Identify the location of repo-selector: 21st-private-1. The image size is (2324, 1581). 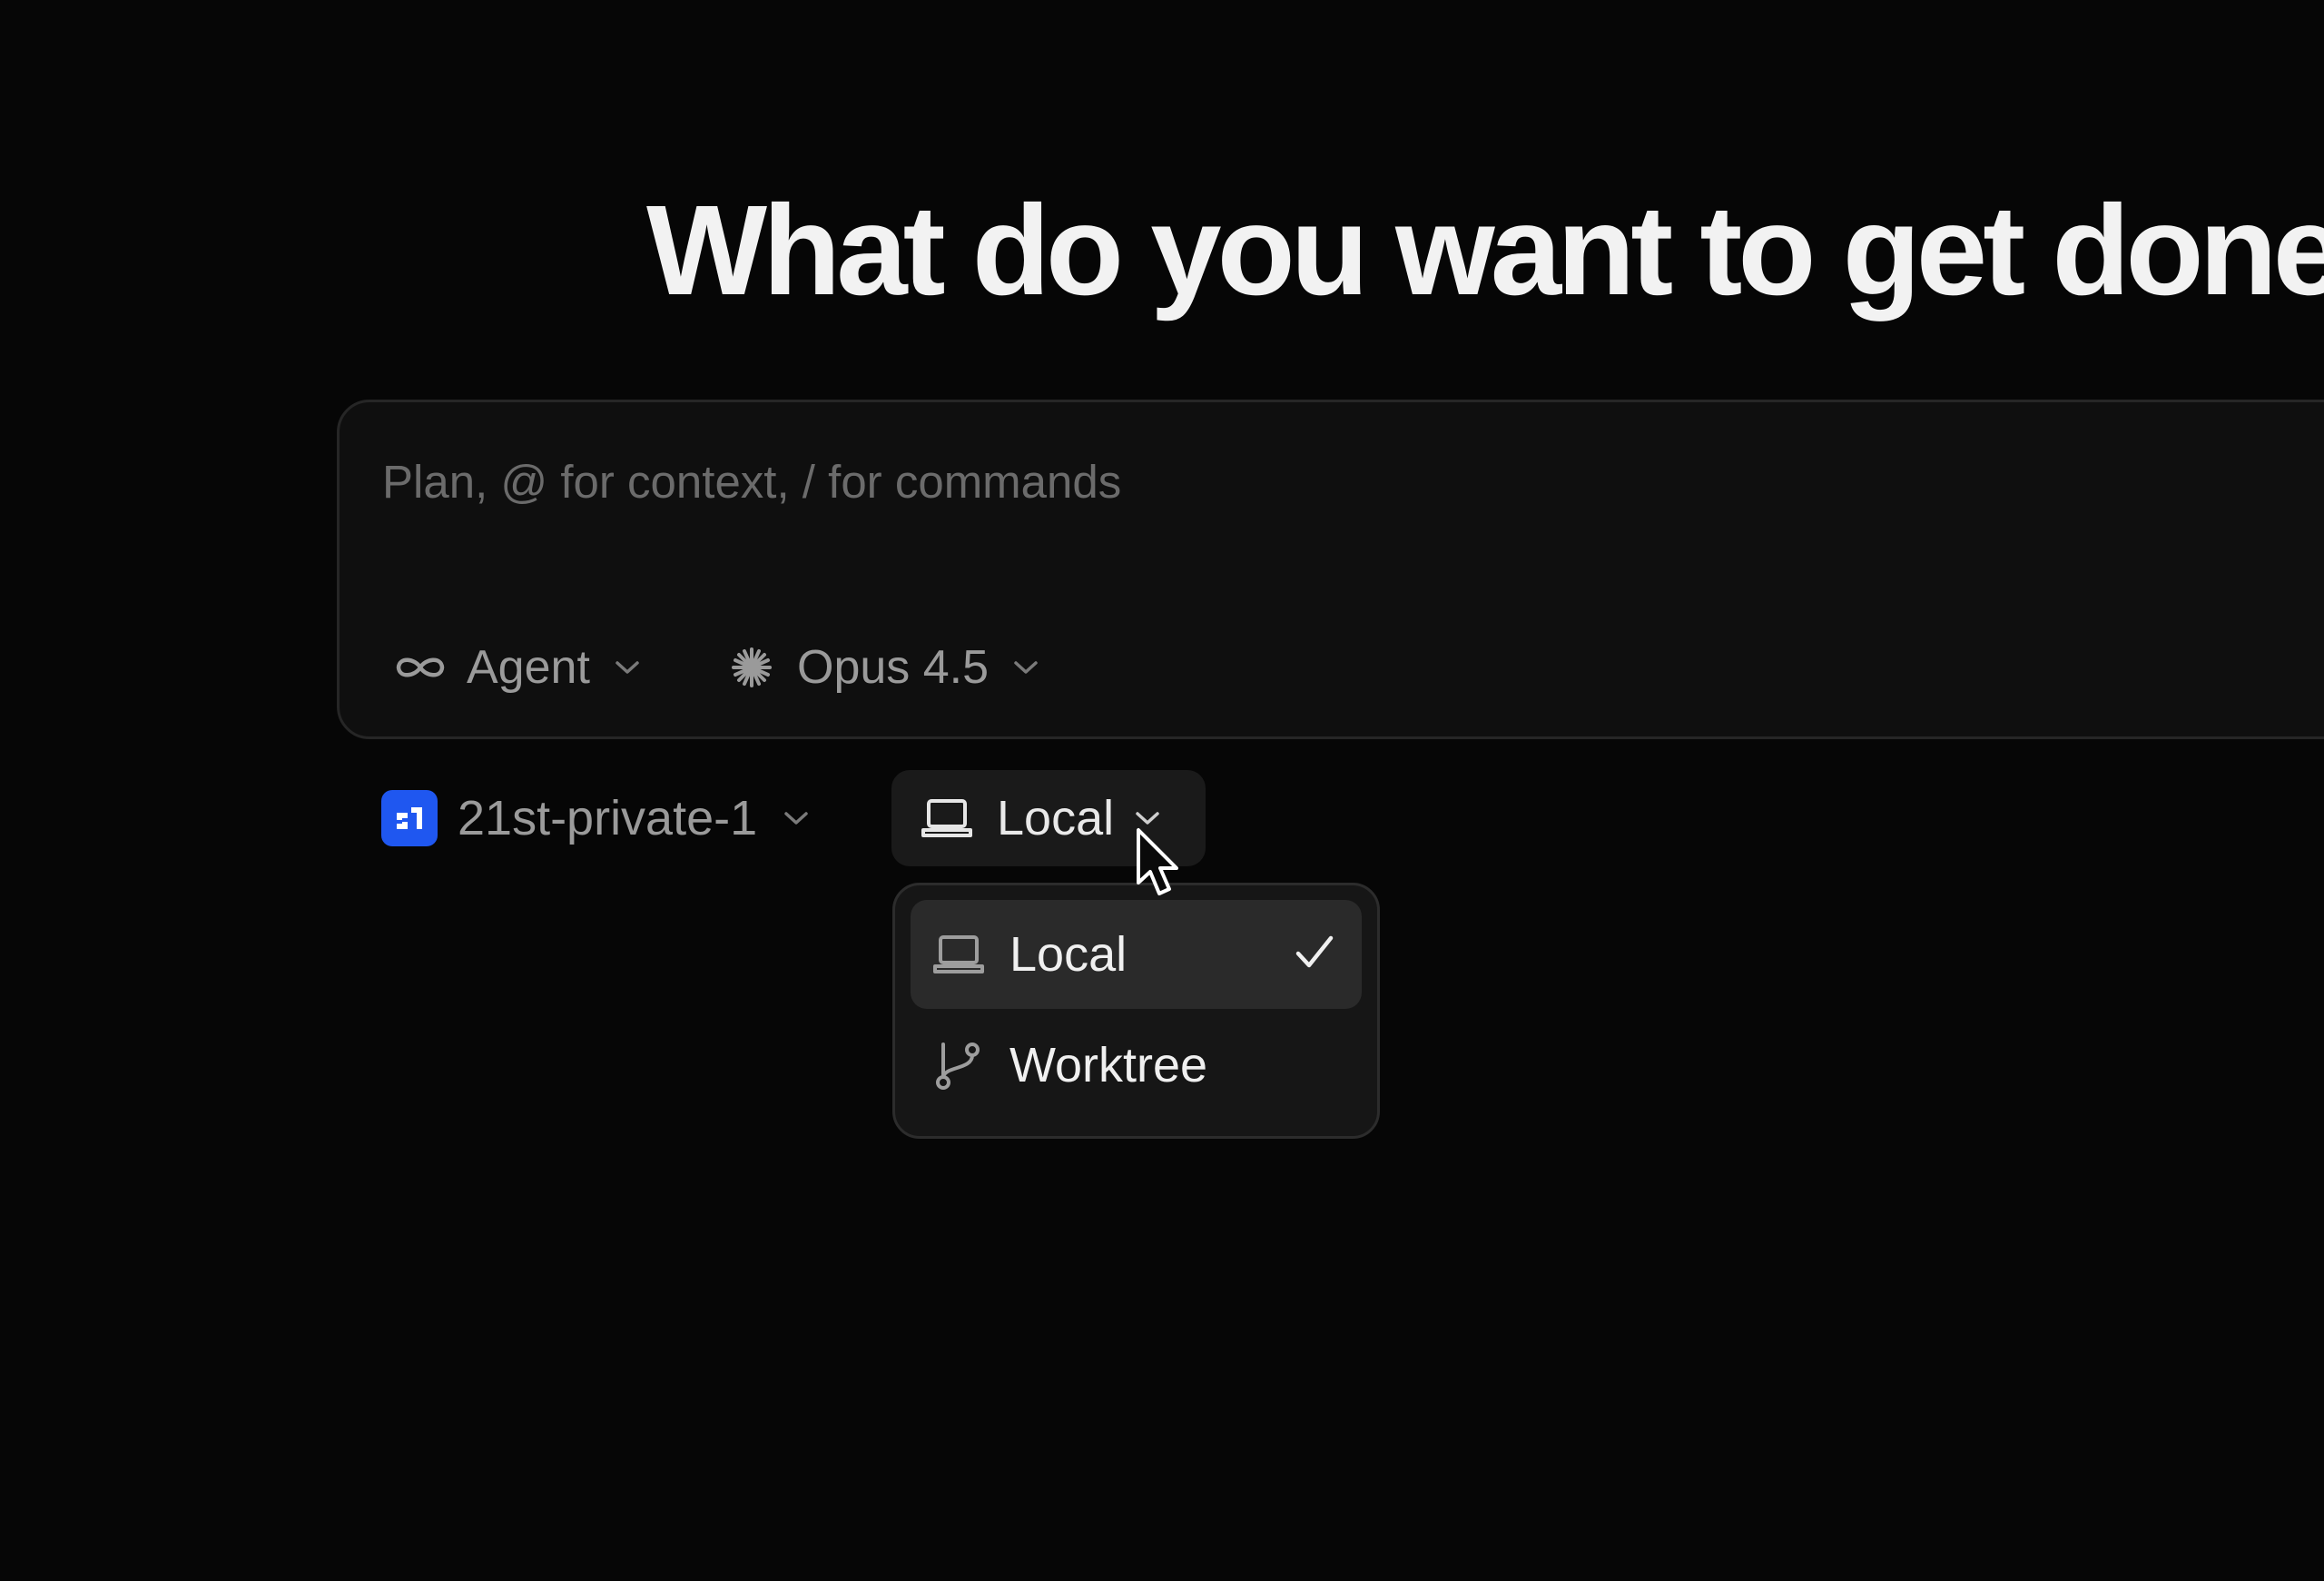
(595, 818).